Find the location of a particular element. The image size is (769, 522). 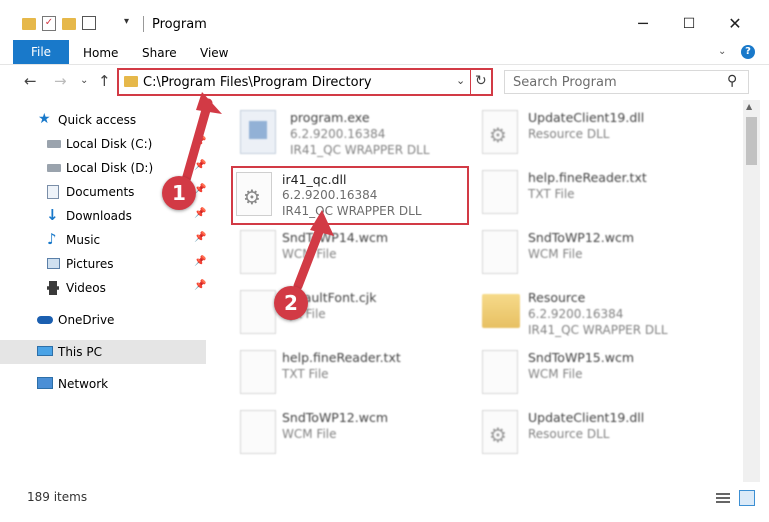

callout-2: 2 is located at coordinates (291, 303).